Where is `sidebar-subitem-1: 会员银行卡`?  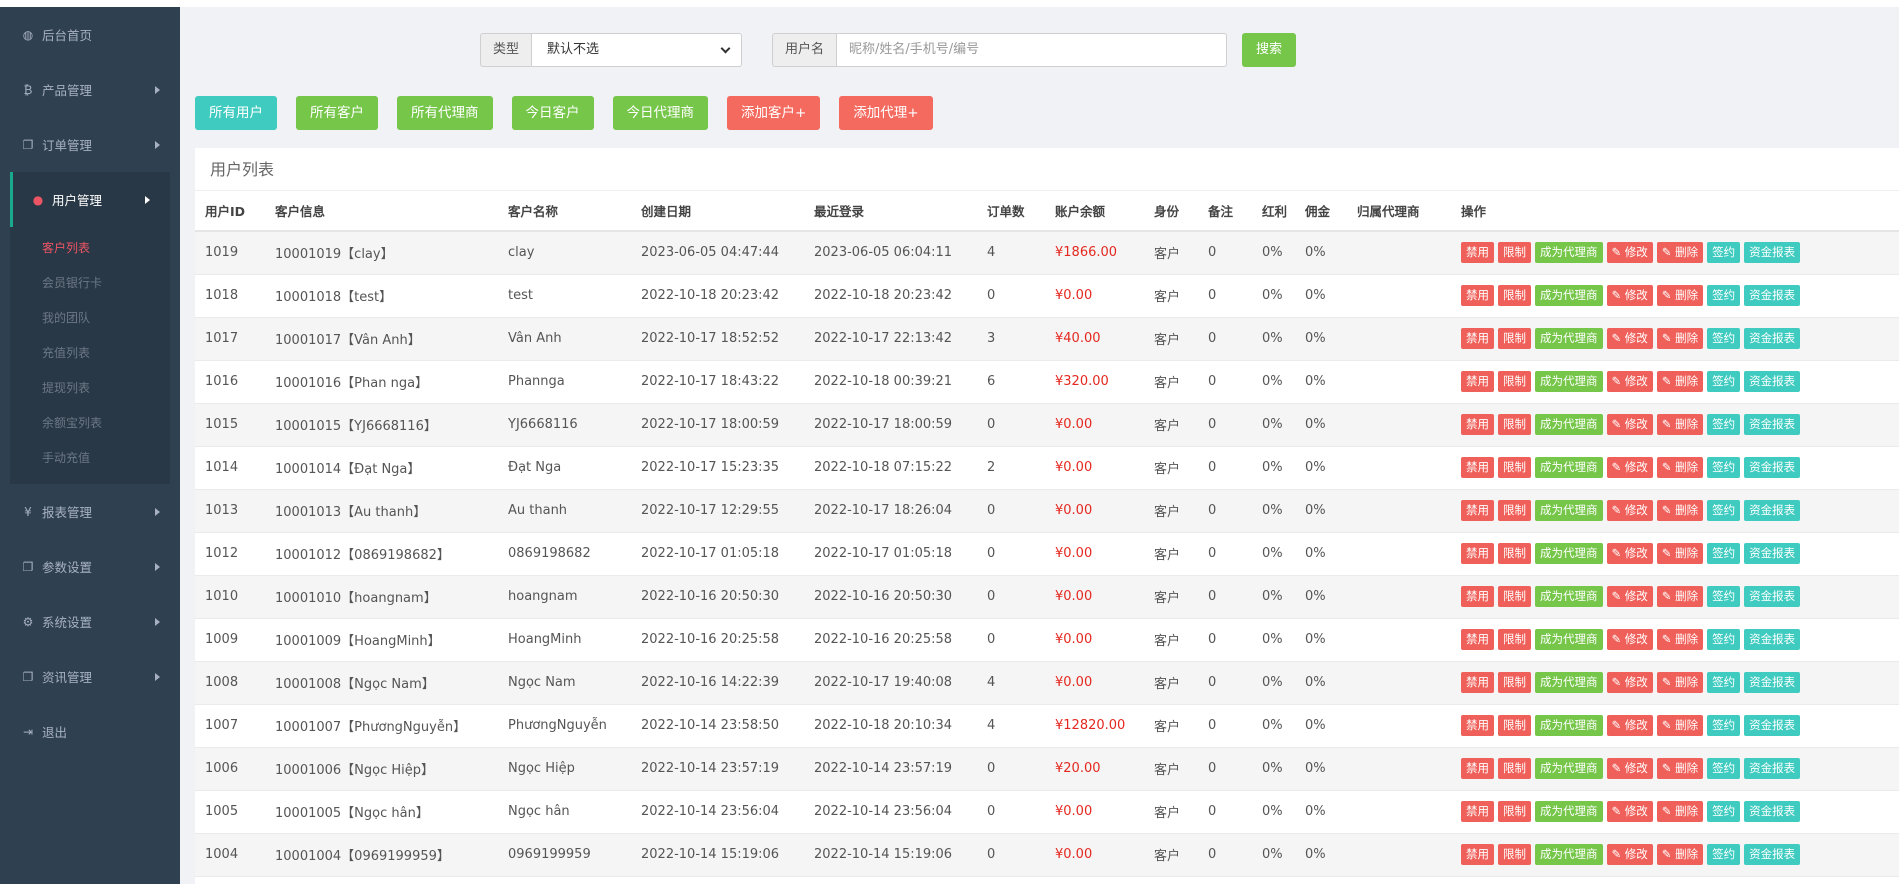 sidebar-subitem-1: 会员银行卡 is located at coordinates (90, 283).